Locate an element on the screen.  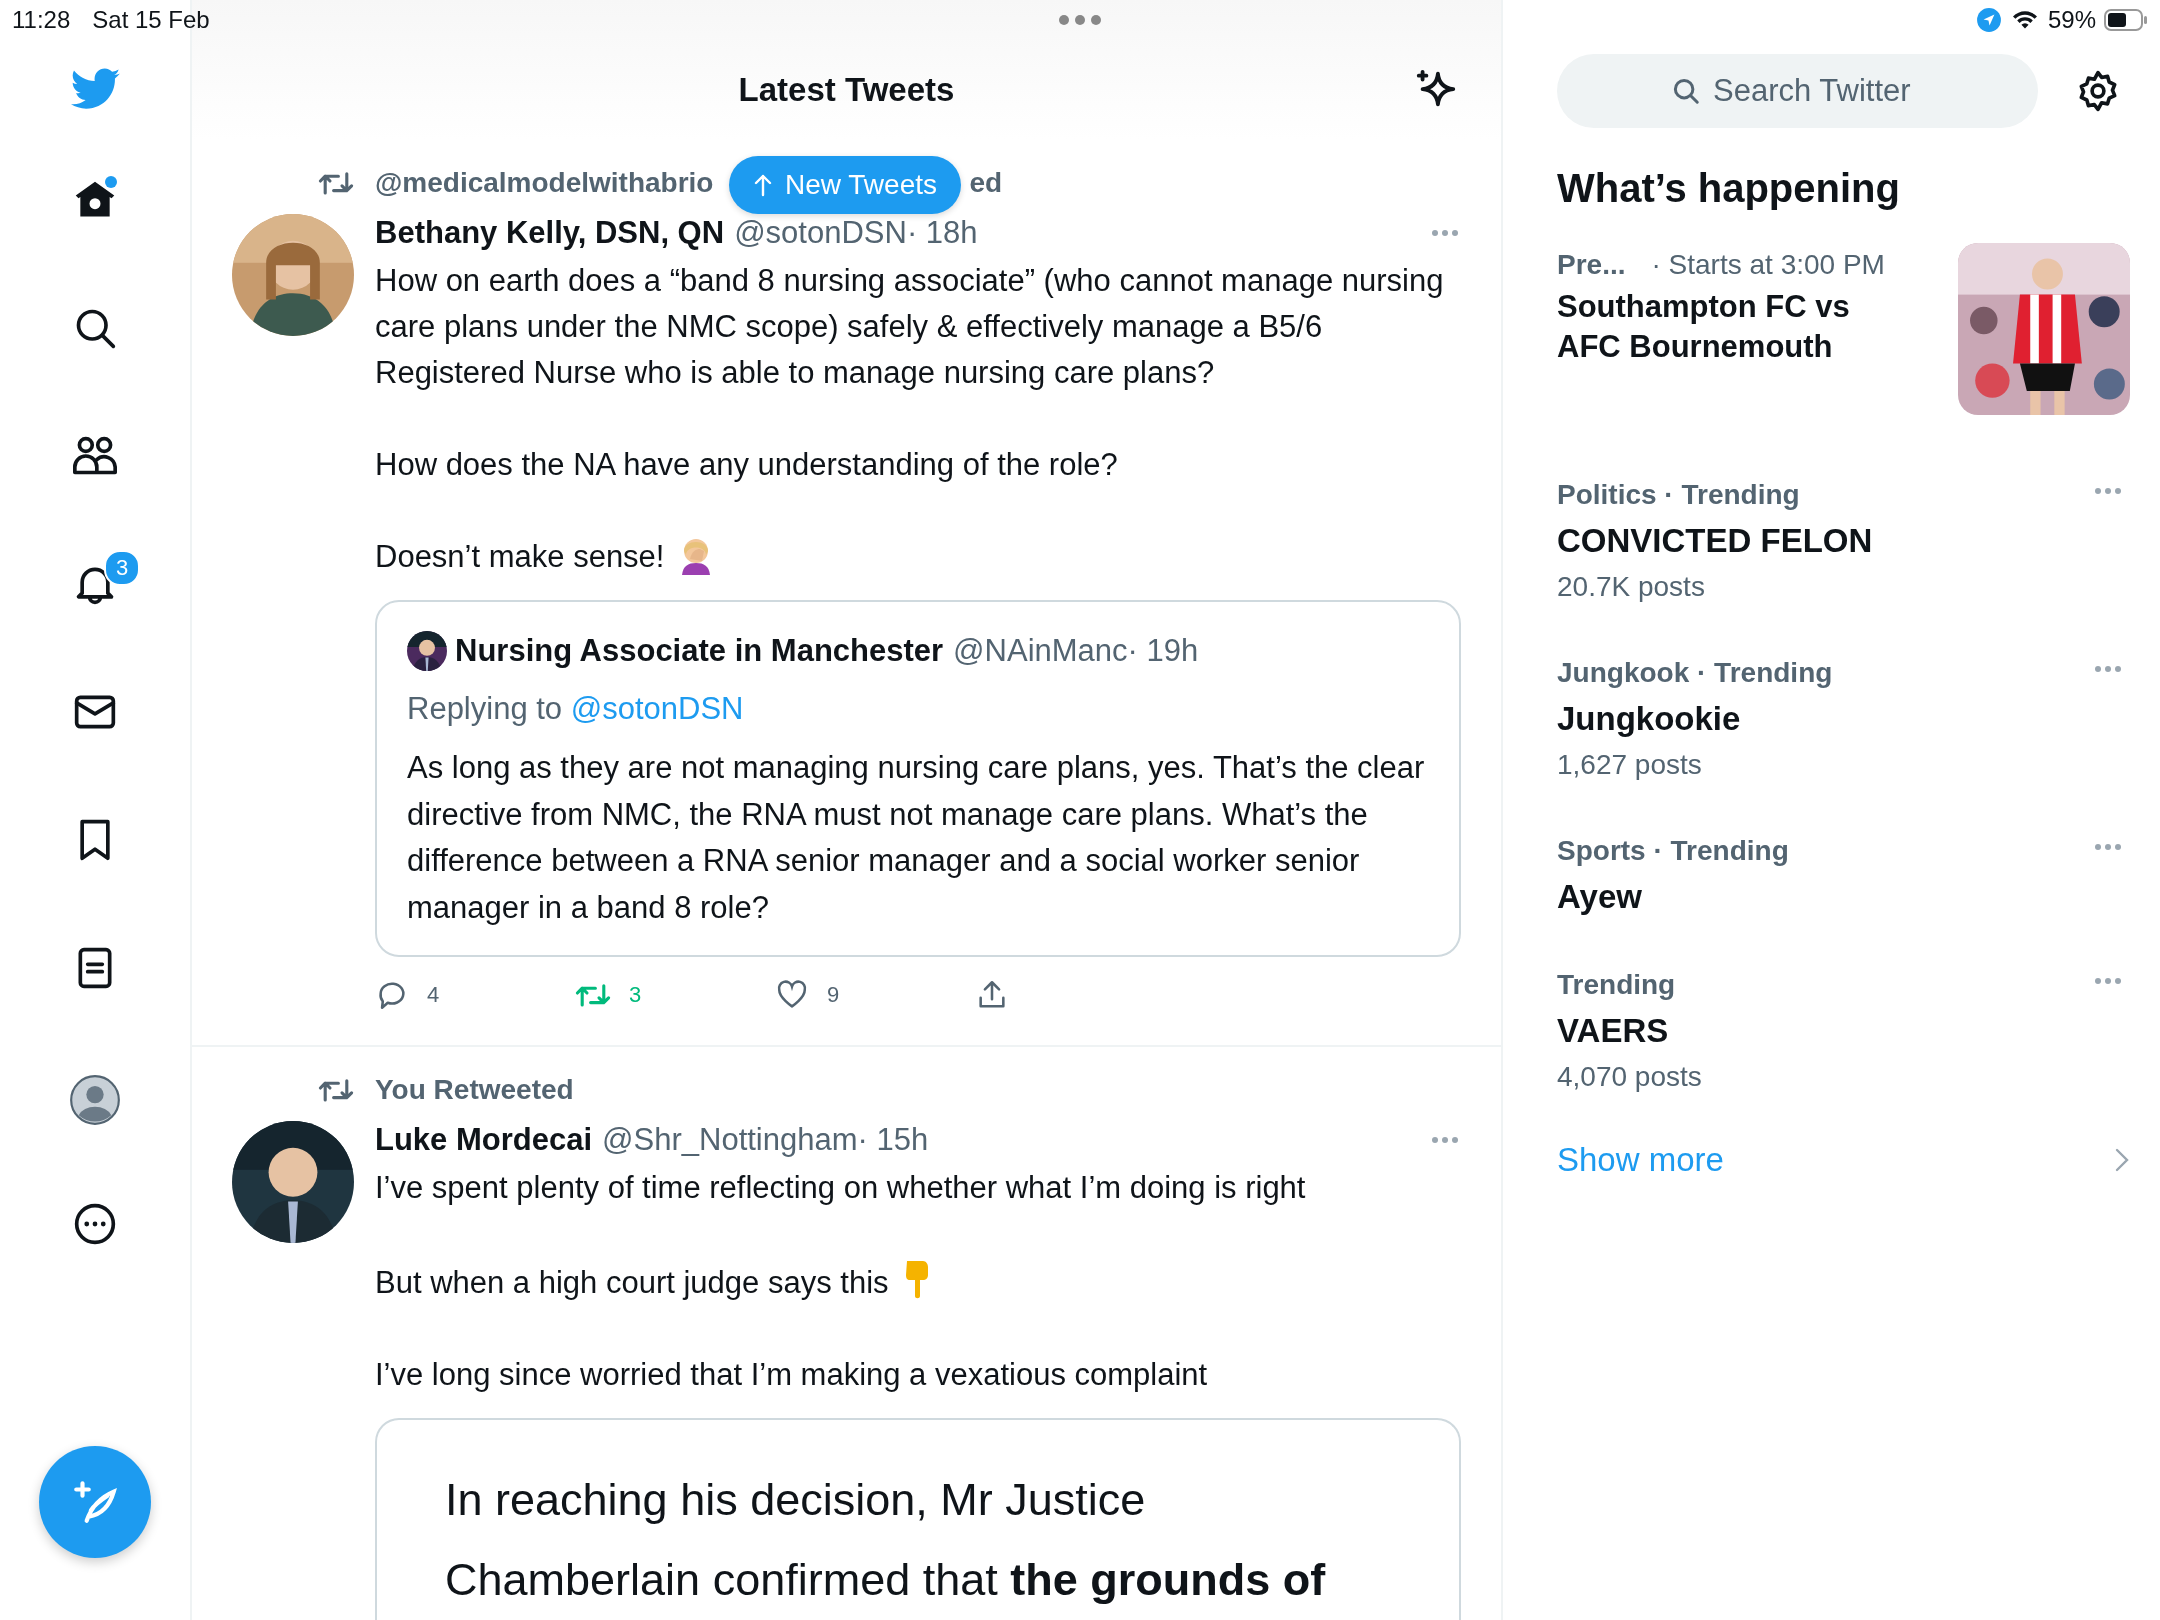
notification-count: 3 is located at coordinates (122, 568).